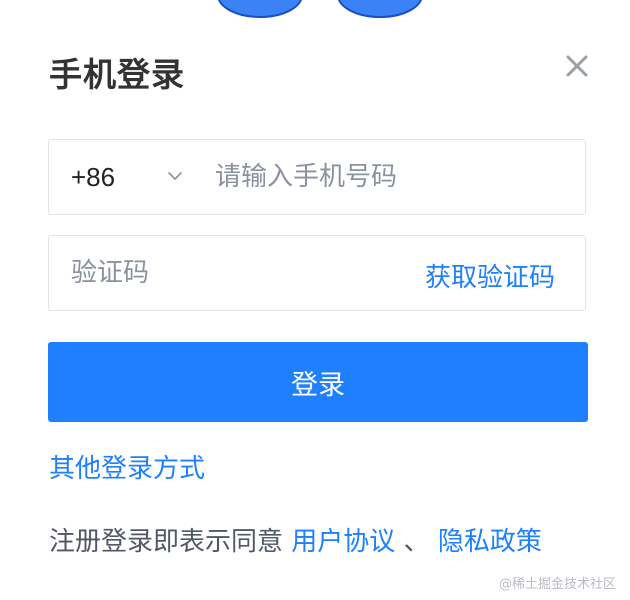 Image resolution: width=630 pixels, height=600 pixels. What do you see at coordinates (166, 542) in the screenshot?
I see `agreement-prefix: 注册登录即表示同意` at bounding box center [166, 542].